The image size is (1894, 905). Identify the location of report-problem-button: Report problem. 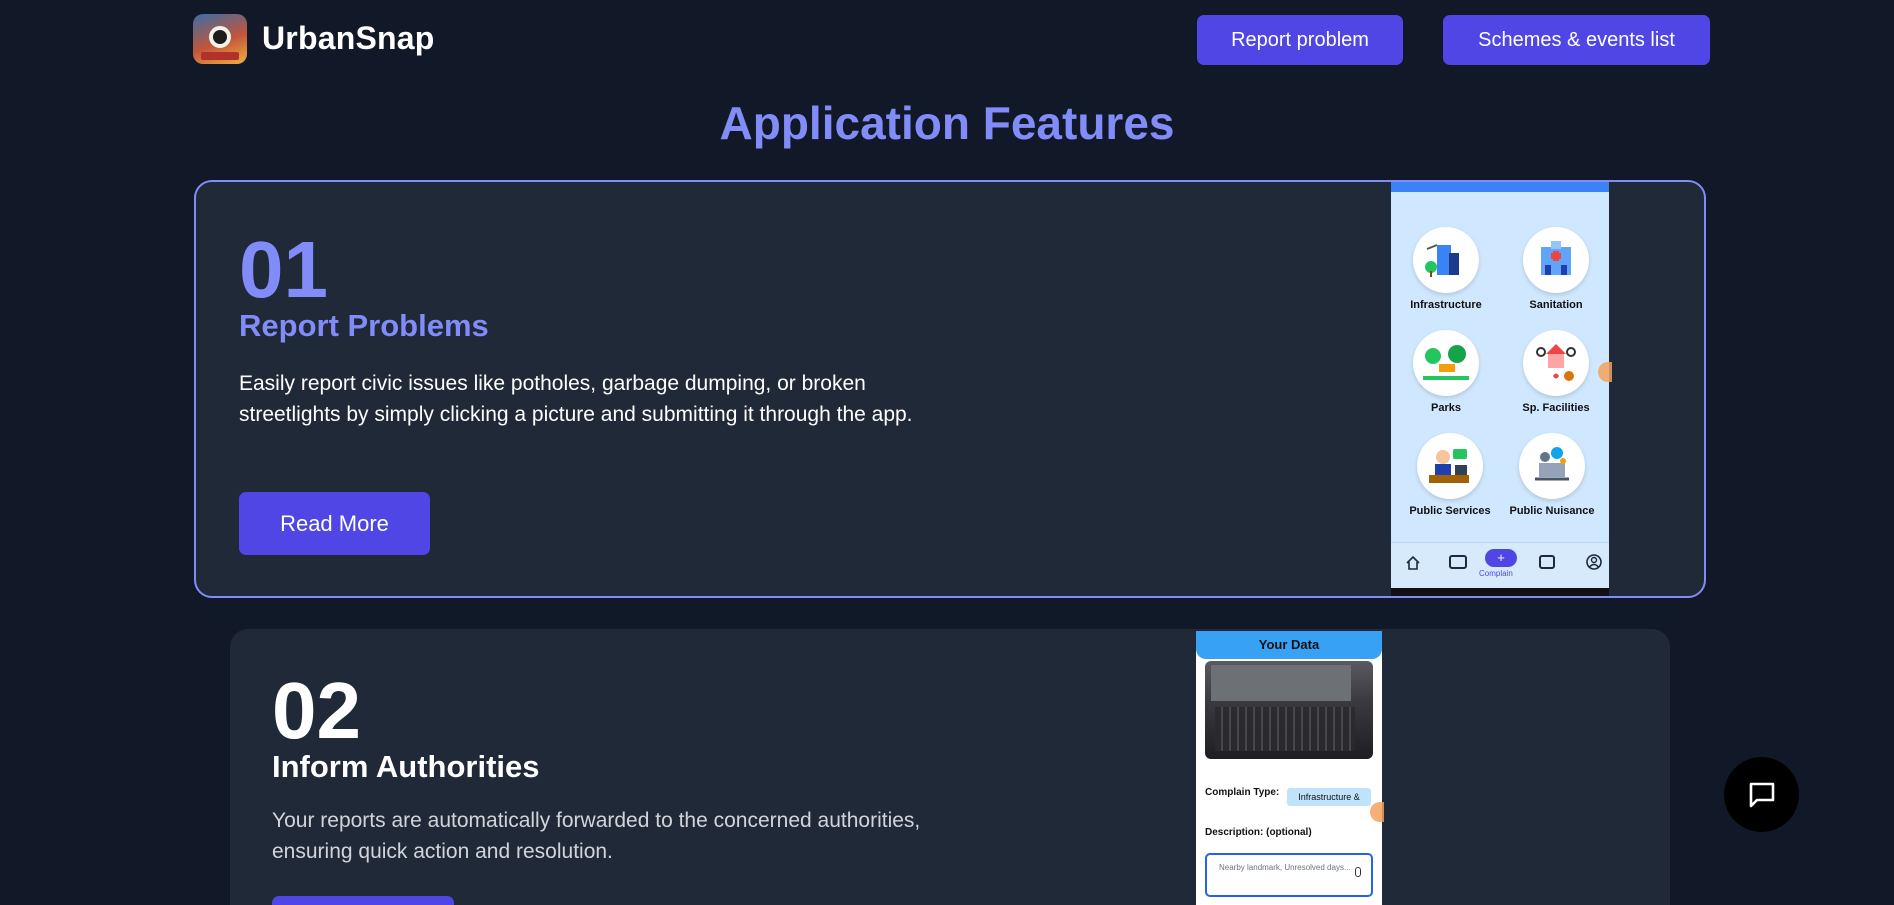
(1300, 40).